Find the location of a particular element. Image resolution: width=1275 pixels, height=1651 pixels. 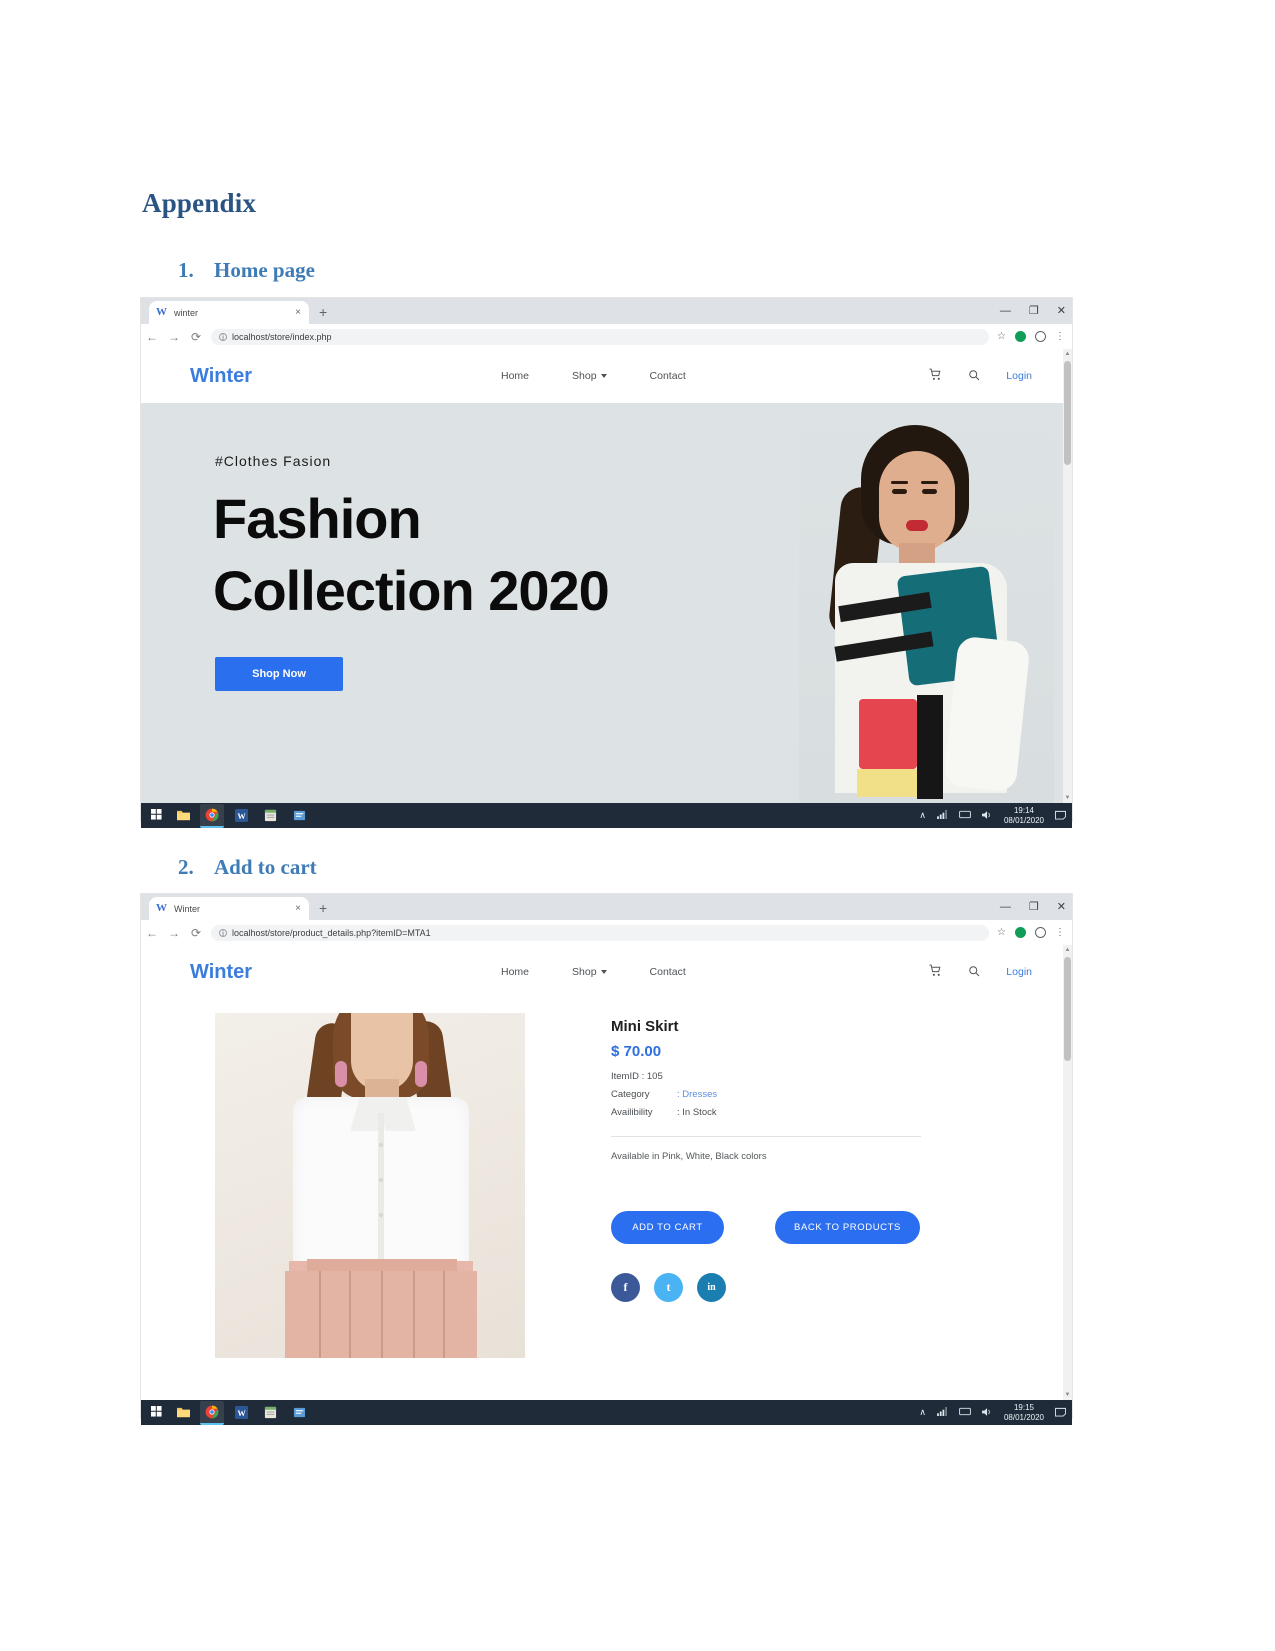

linkedin-icon: in is located at coordinates (711, 1287).